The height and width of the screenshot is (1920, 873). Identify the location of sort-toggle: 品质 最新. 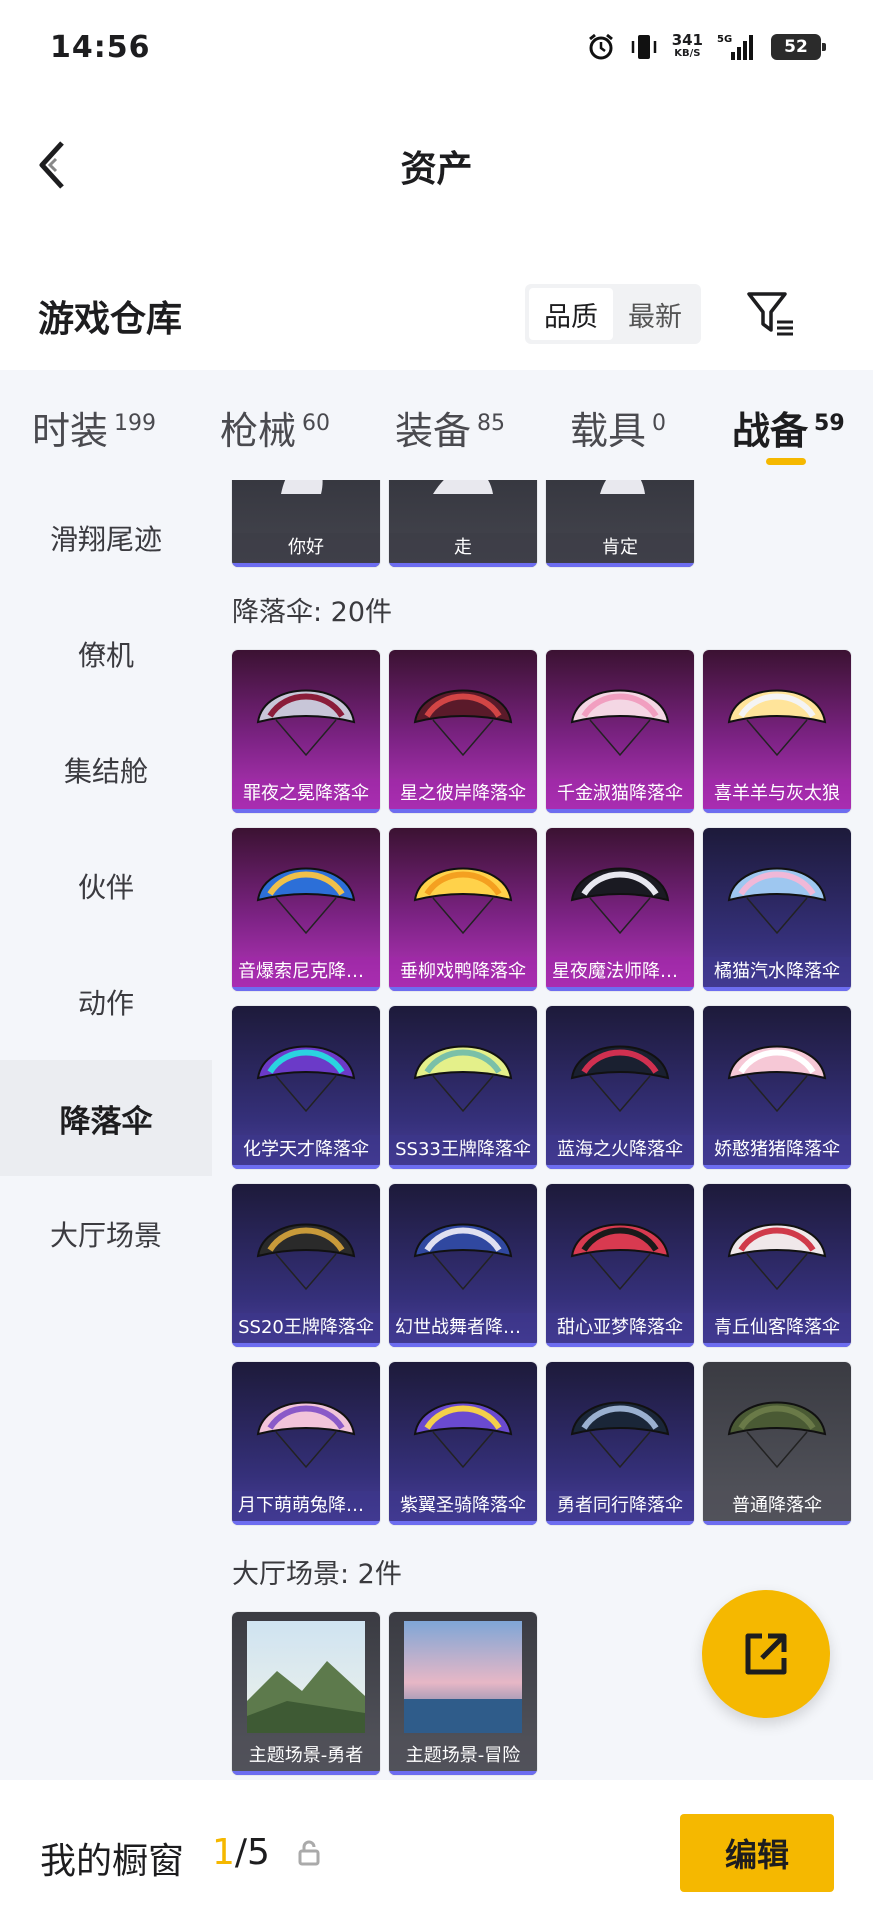
(613, 314).